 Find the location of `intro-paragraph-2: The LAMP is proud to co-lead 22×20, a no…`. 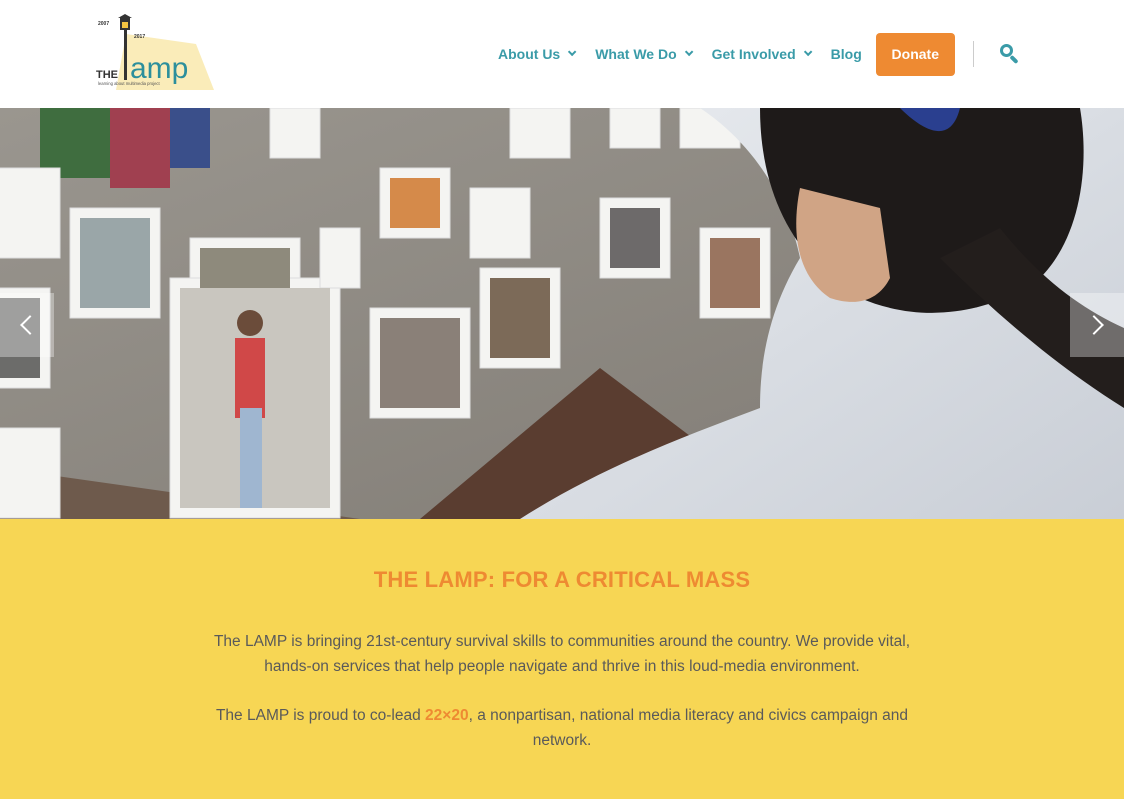

intro-paragraph-2: The LAMP is proud to co-lead 22×20, a no… is located at coordinates (562, 728).